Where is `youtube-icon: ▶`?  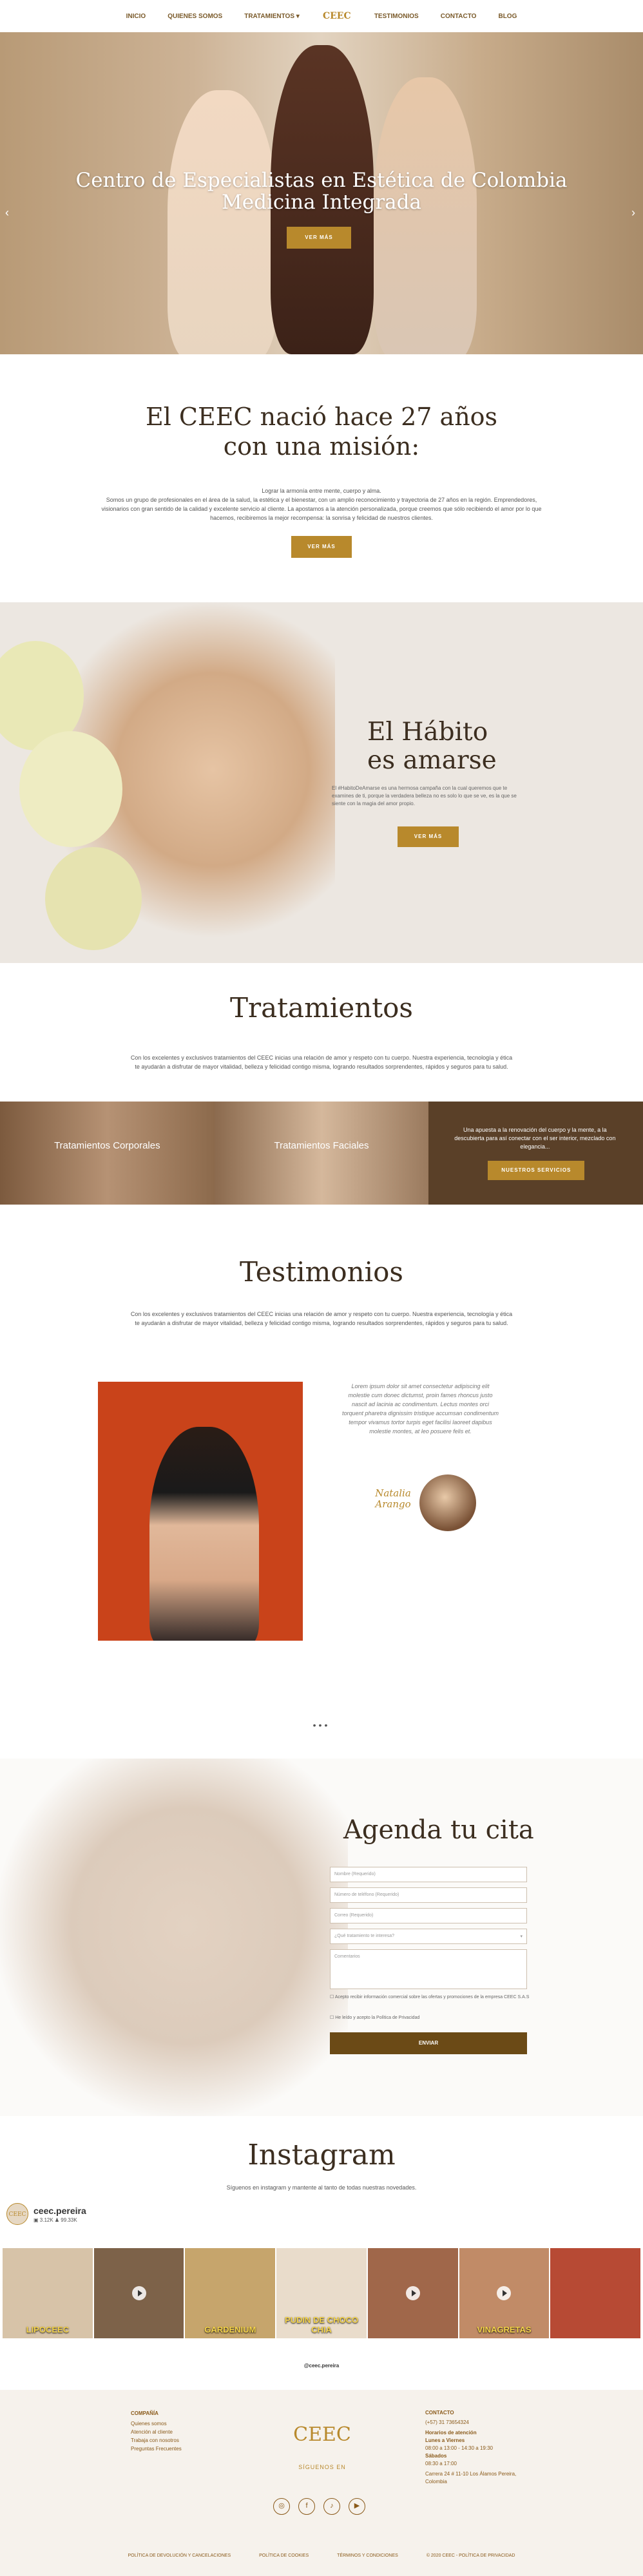 youtube-icon: ▶ is located at coordinates (357, 2506).